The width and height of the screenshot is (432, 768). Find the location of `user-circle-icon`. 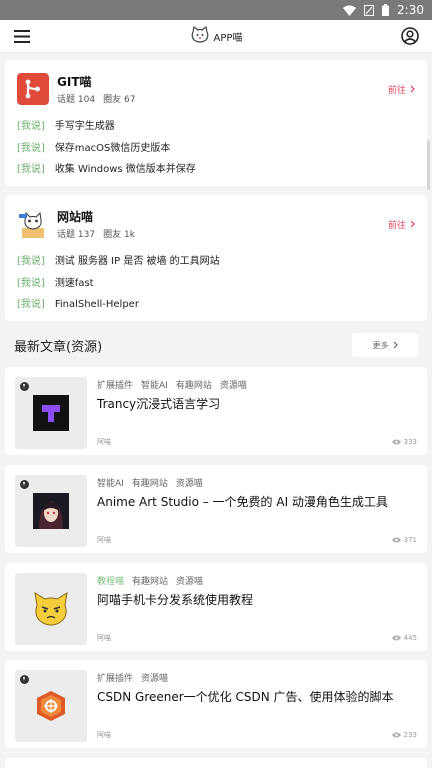

user-circle-icon is located at coordinates (410, 36).